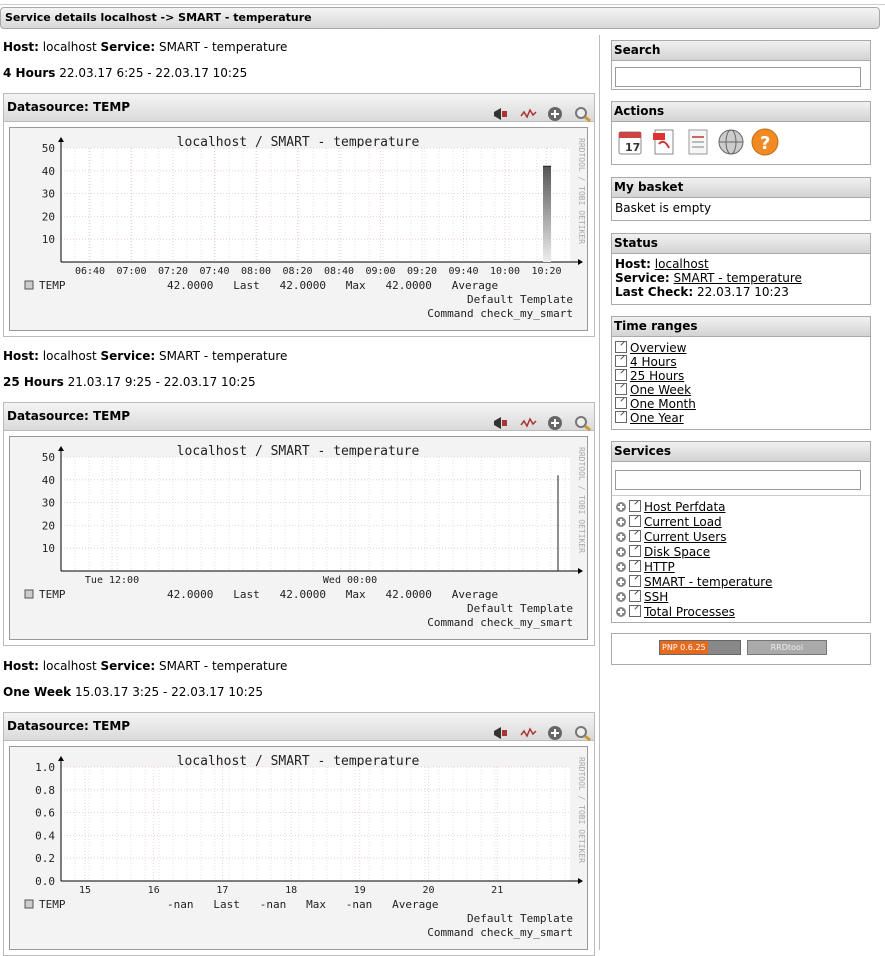 Image resolution: width=885 pixels, height=956 pixels. I want to click on services-filter-input, so click(738, 480).